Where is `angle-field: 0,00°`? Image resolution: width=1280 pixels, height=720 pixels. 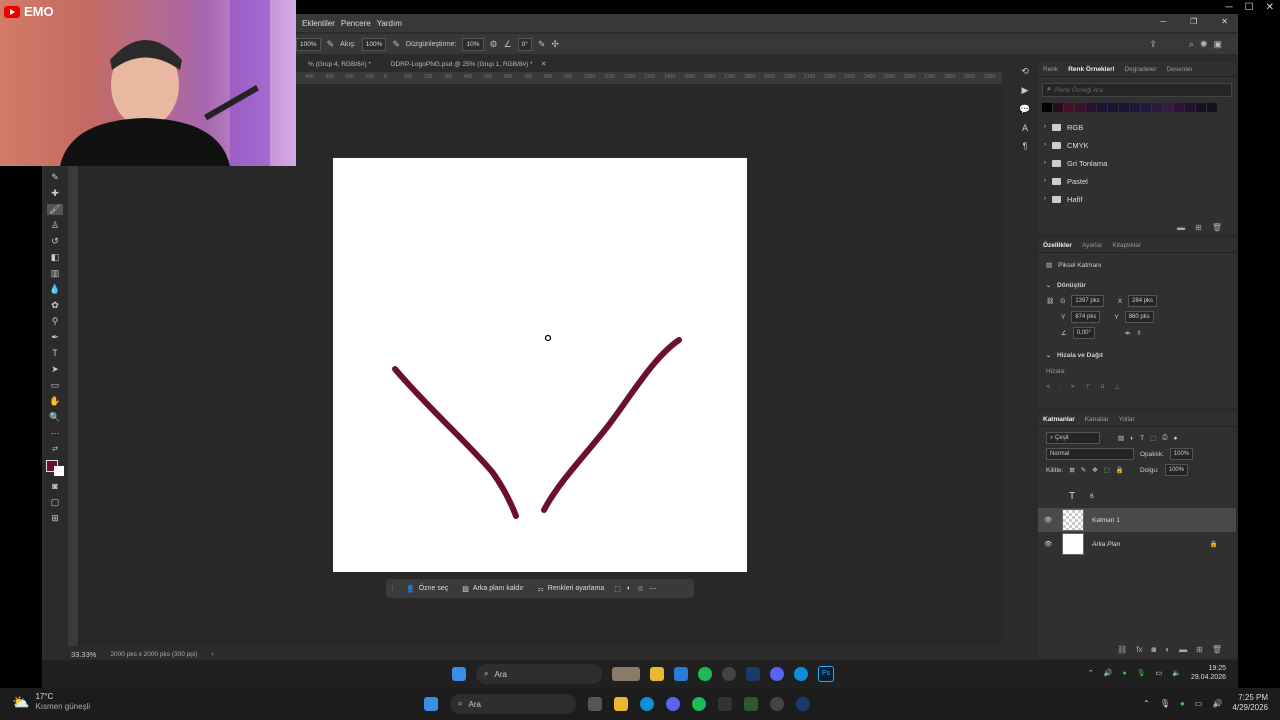
angle-field: 0,00° is located at coordinates (1083, 333).